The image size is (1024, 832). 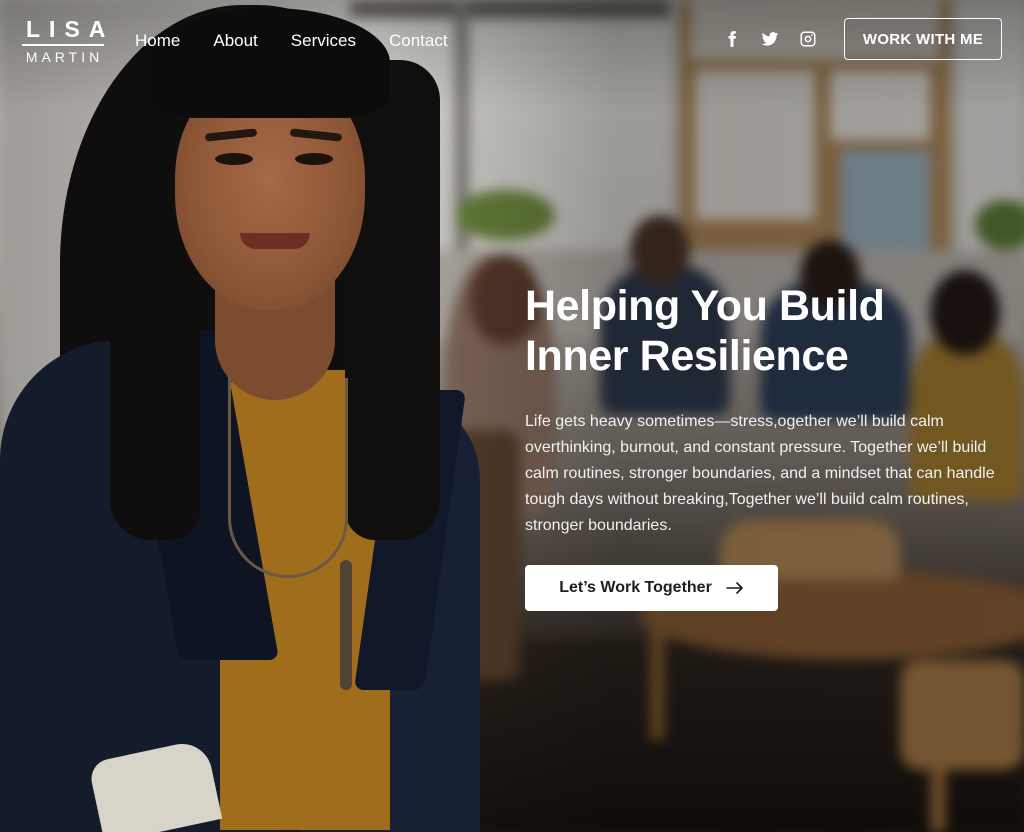 I want to click on site-logo: LISA MARTIN, so click(x=68, y=40).